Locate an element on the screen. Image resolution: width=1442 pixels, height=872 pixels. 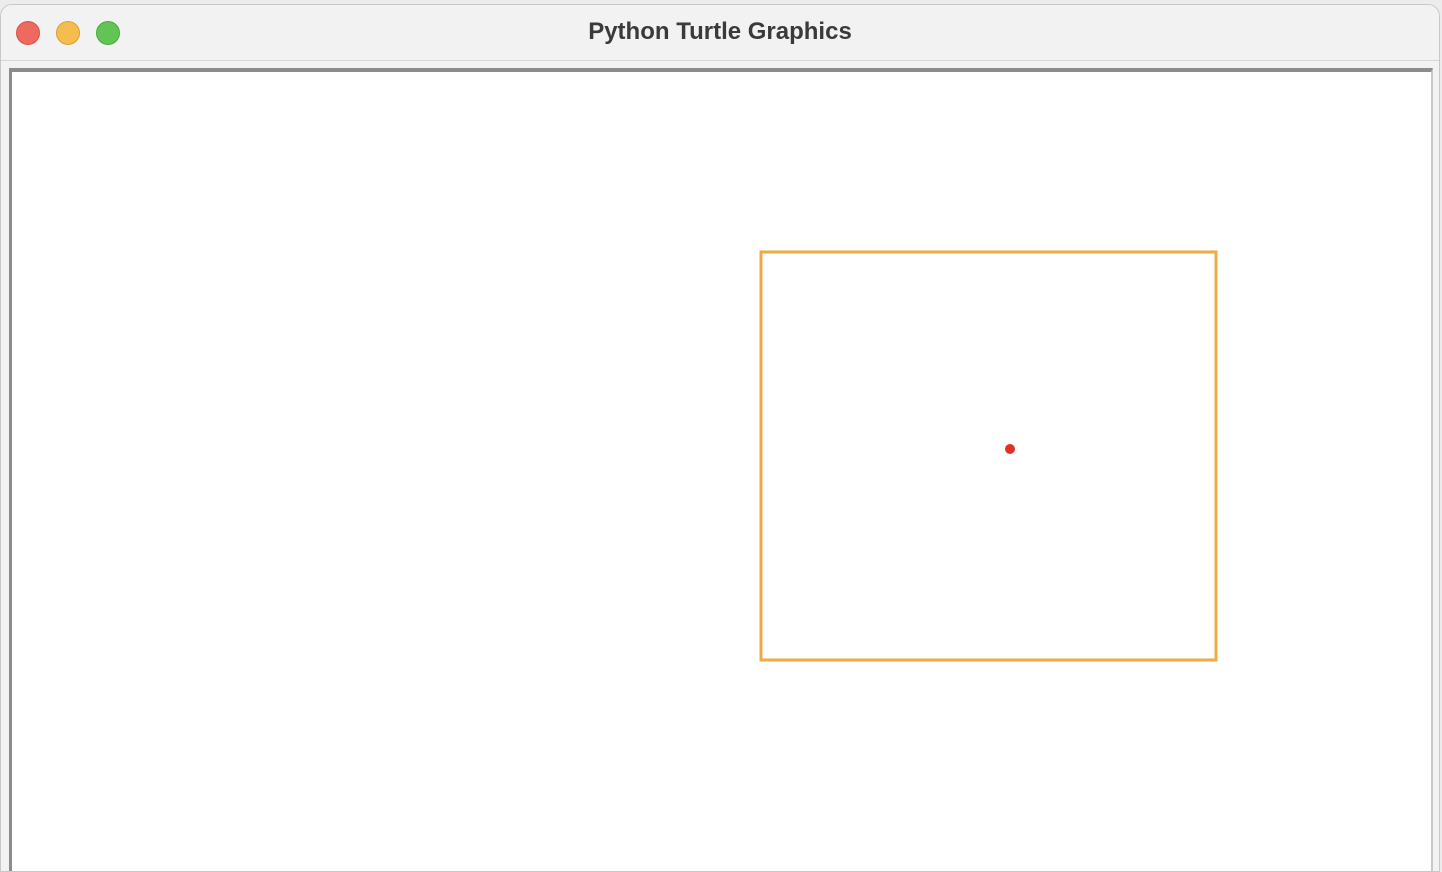
window-title: Python Turtle Graphics is located at coordinates (720, 31).